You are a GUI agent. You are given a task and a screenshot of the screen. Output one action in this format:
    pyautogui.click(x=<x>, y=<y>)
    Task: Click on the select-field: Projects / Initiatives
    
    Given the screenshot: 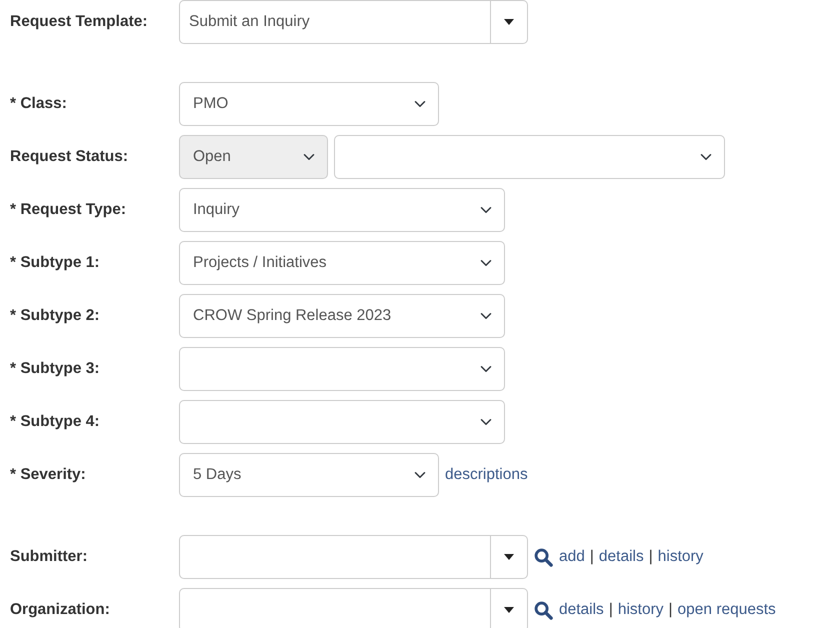 What is the action you would take?
    pyautogui.click(x=342, y=263)
    